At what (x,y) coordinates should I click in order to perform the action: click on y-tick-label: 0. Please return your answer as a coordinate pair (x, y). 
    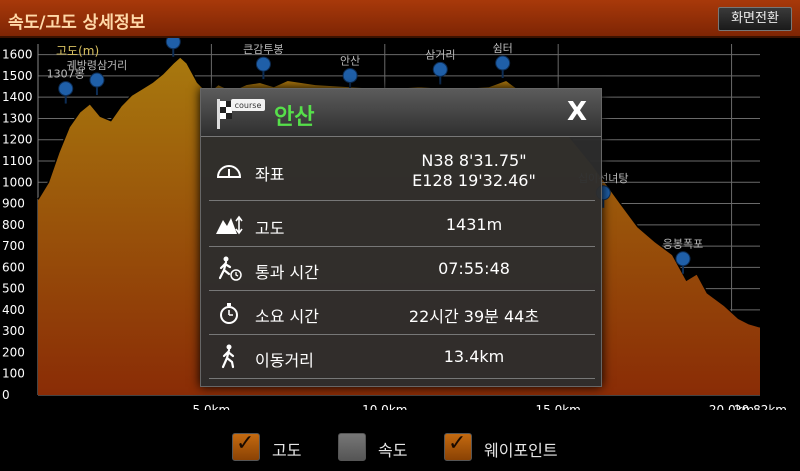
    Looking at the image, I should click on (6, 395).